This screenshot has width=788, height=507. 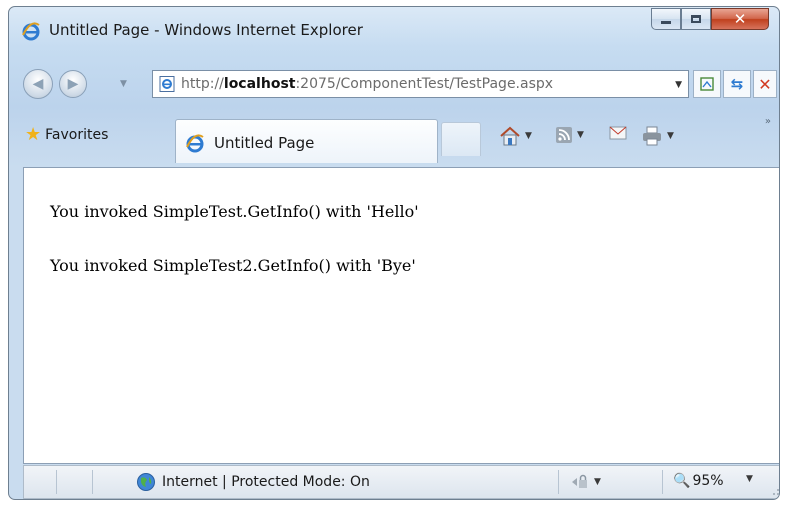 What do you see at coordinates (424, 84) in the screenshot?
I see `url-path: :2075/ComponentTest/TestPage.aspx` at bounding box center [424, 84].